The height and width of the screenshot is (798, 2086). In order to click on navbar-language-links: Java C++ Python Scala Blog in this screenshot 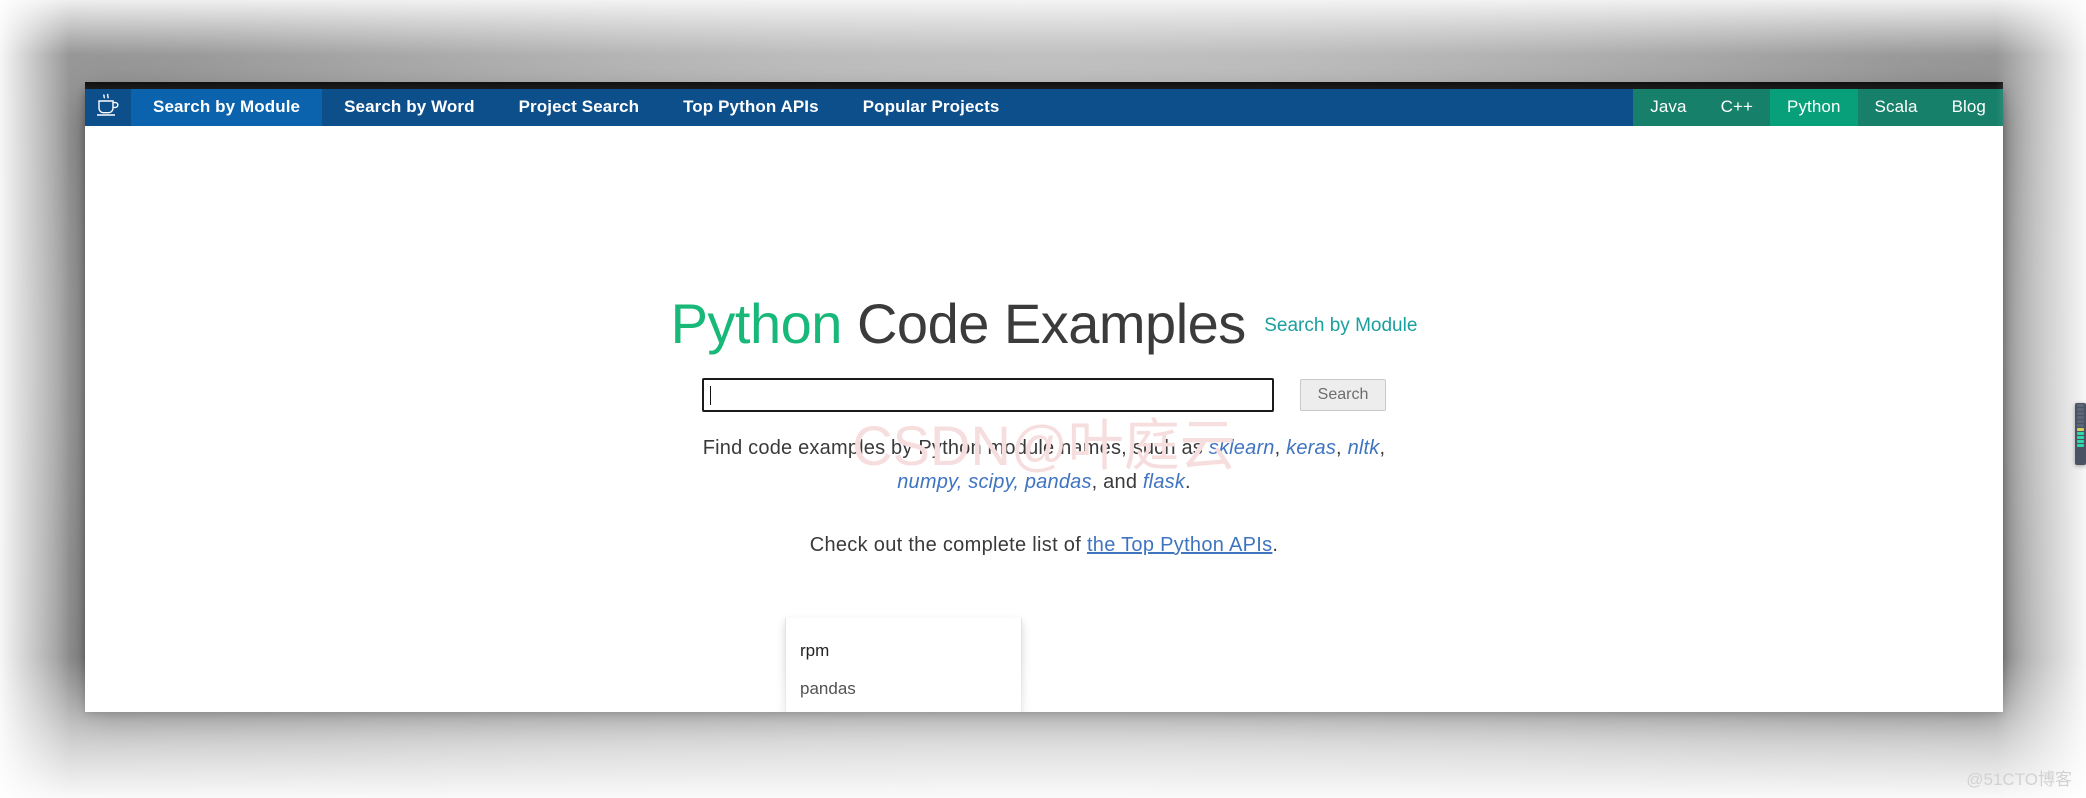, I will do `click(1818, 107)`.